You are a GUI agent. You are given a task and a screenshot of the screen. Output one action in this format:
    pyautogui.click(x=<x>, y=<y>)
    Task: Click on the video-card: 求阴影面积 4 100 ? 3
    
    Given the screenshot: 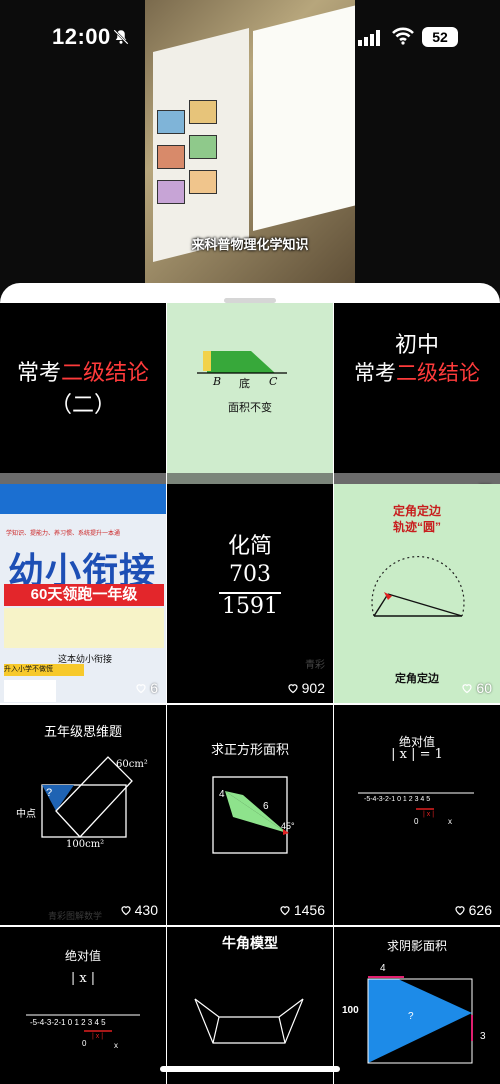 What is the action you would take?
    pyautogui.click(x=417, y=1005)
    